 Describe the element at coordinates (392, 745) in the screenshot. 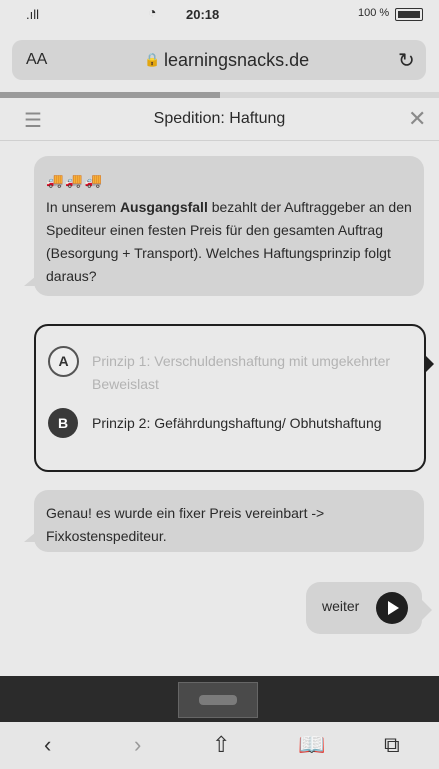

I see `tabs-icon: ⧉` at that location.